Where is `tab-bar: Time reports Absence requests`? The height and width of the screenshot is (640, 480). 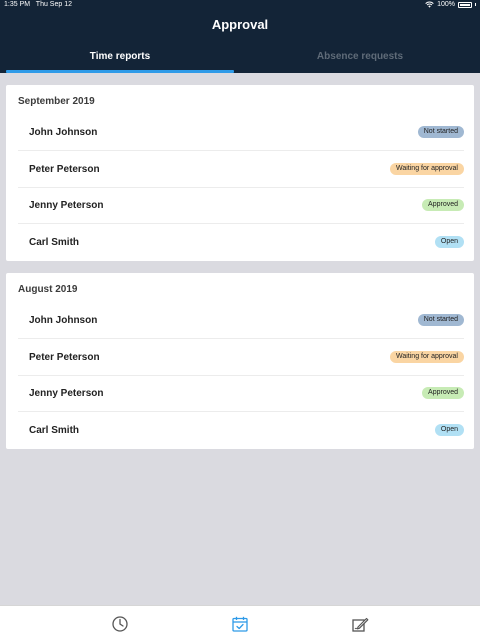 tab-bar: Time reports Absence requests is located at coordinates (240, 60).